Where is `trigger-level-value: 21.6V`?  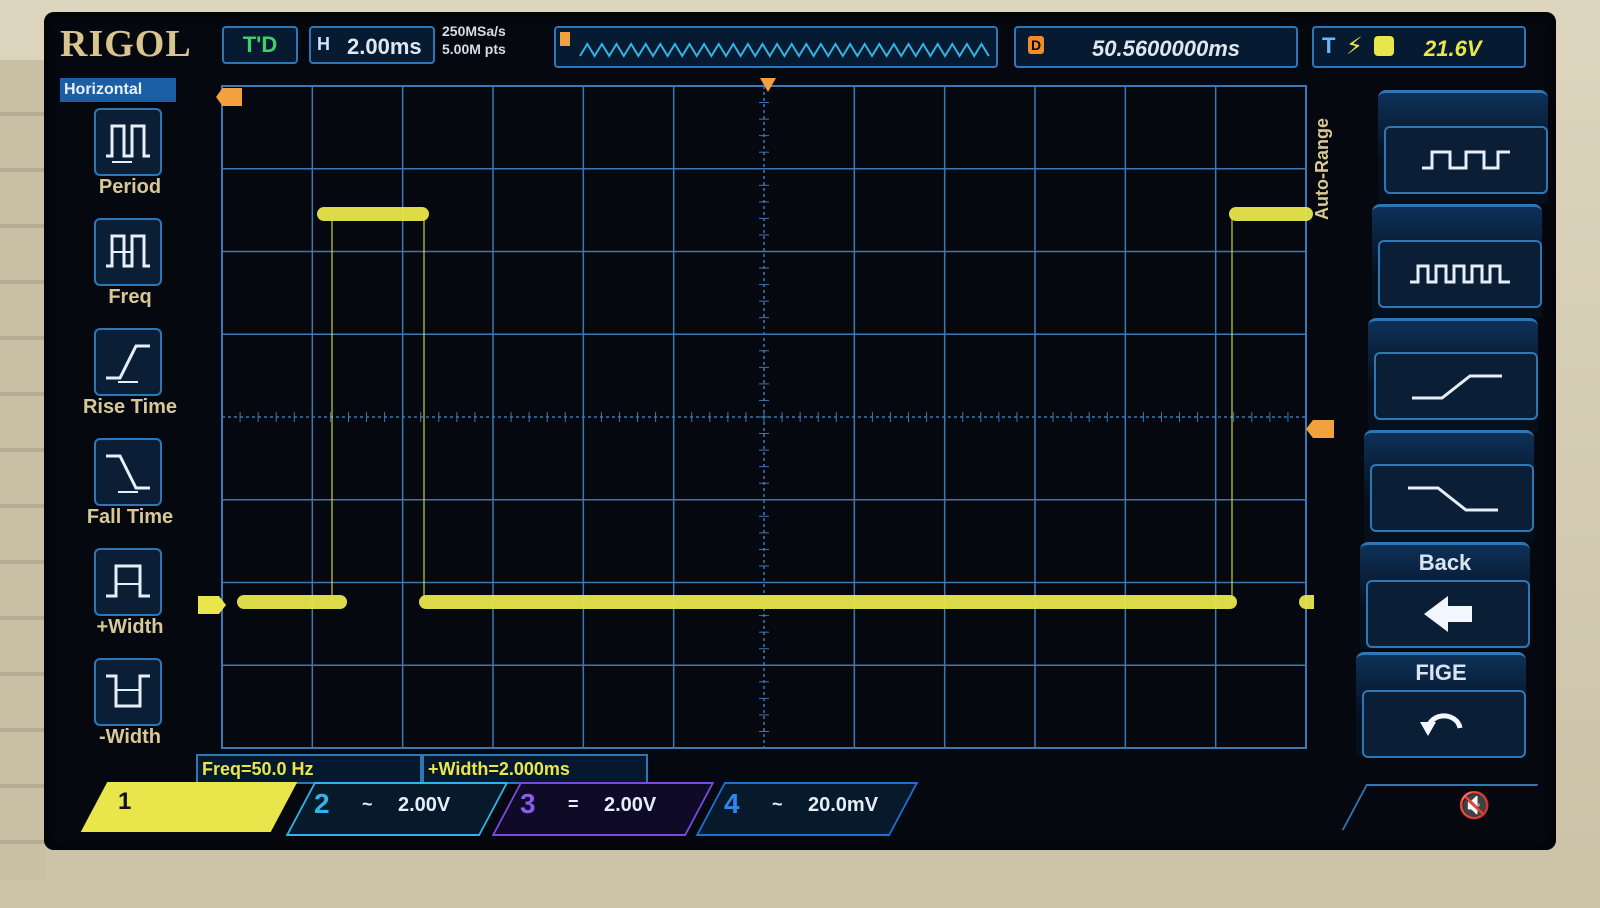
trigger-level-value: 21.6V is located at coordinates (1453, 48).